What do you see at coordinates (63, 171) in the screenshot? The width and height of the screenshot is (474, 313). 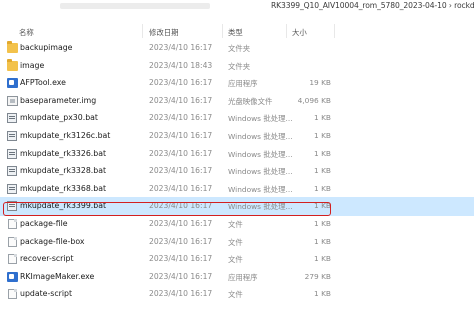 I see `file-name: mkupdate_rk3328.bat` at bounding box center [63, 171].